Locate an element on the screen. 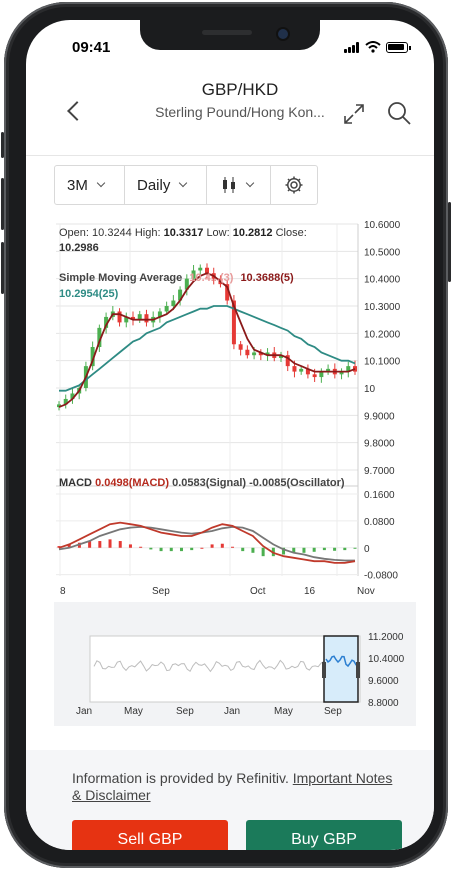  chart-type-dropdown is located at coordinates (239, 185).